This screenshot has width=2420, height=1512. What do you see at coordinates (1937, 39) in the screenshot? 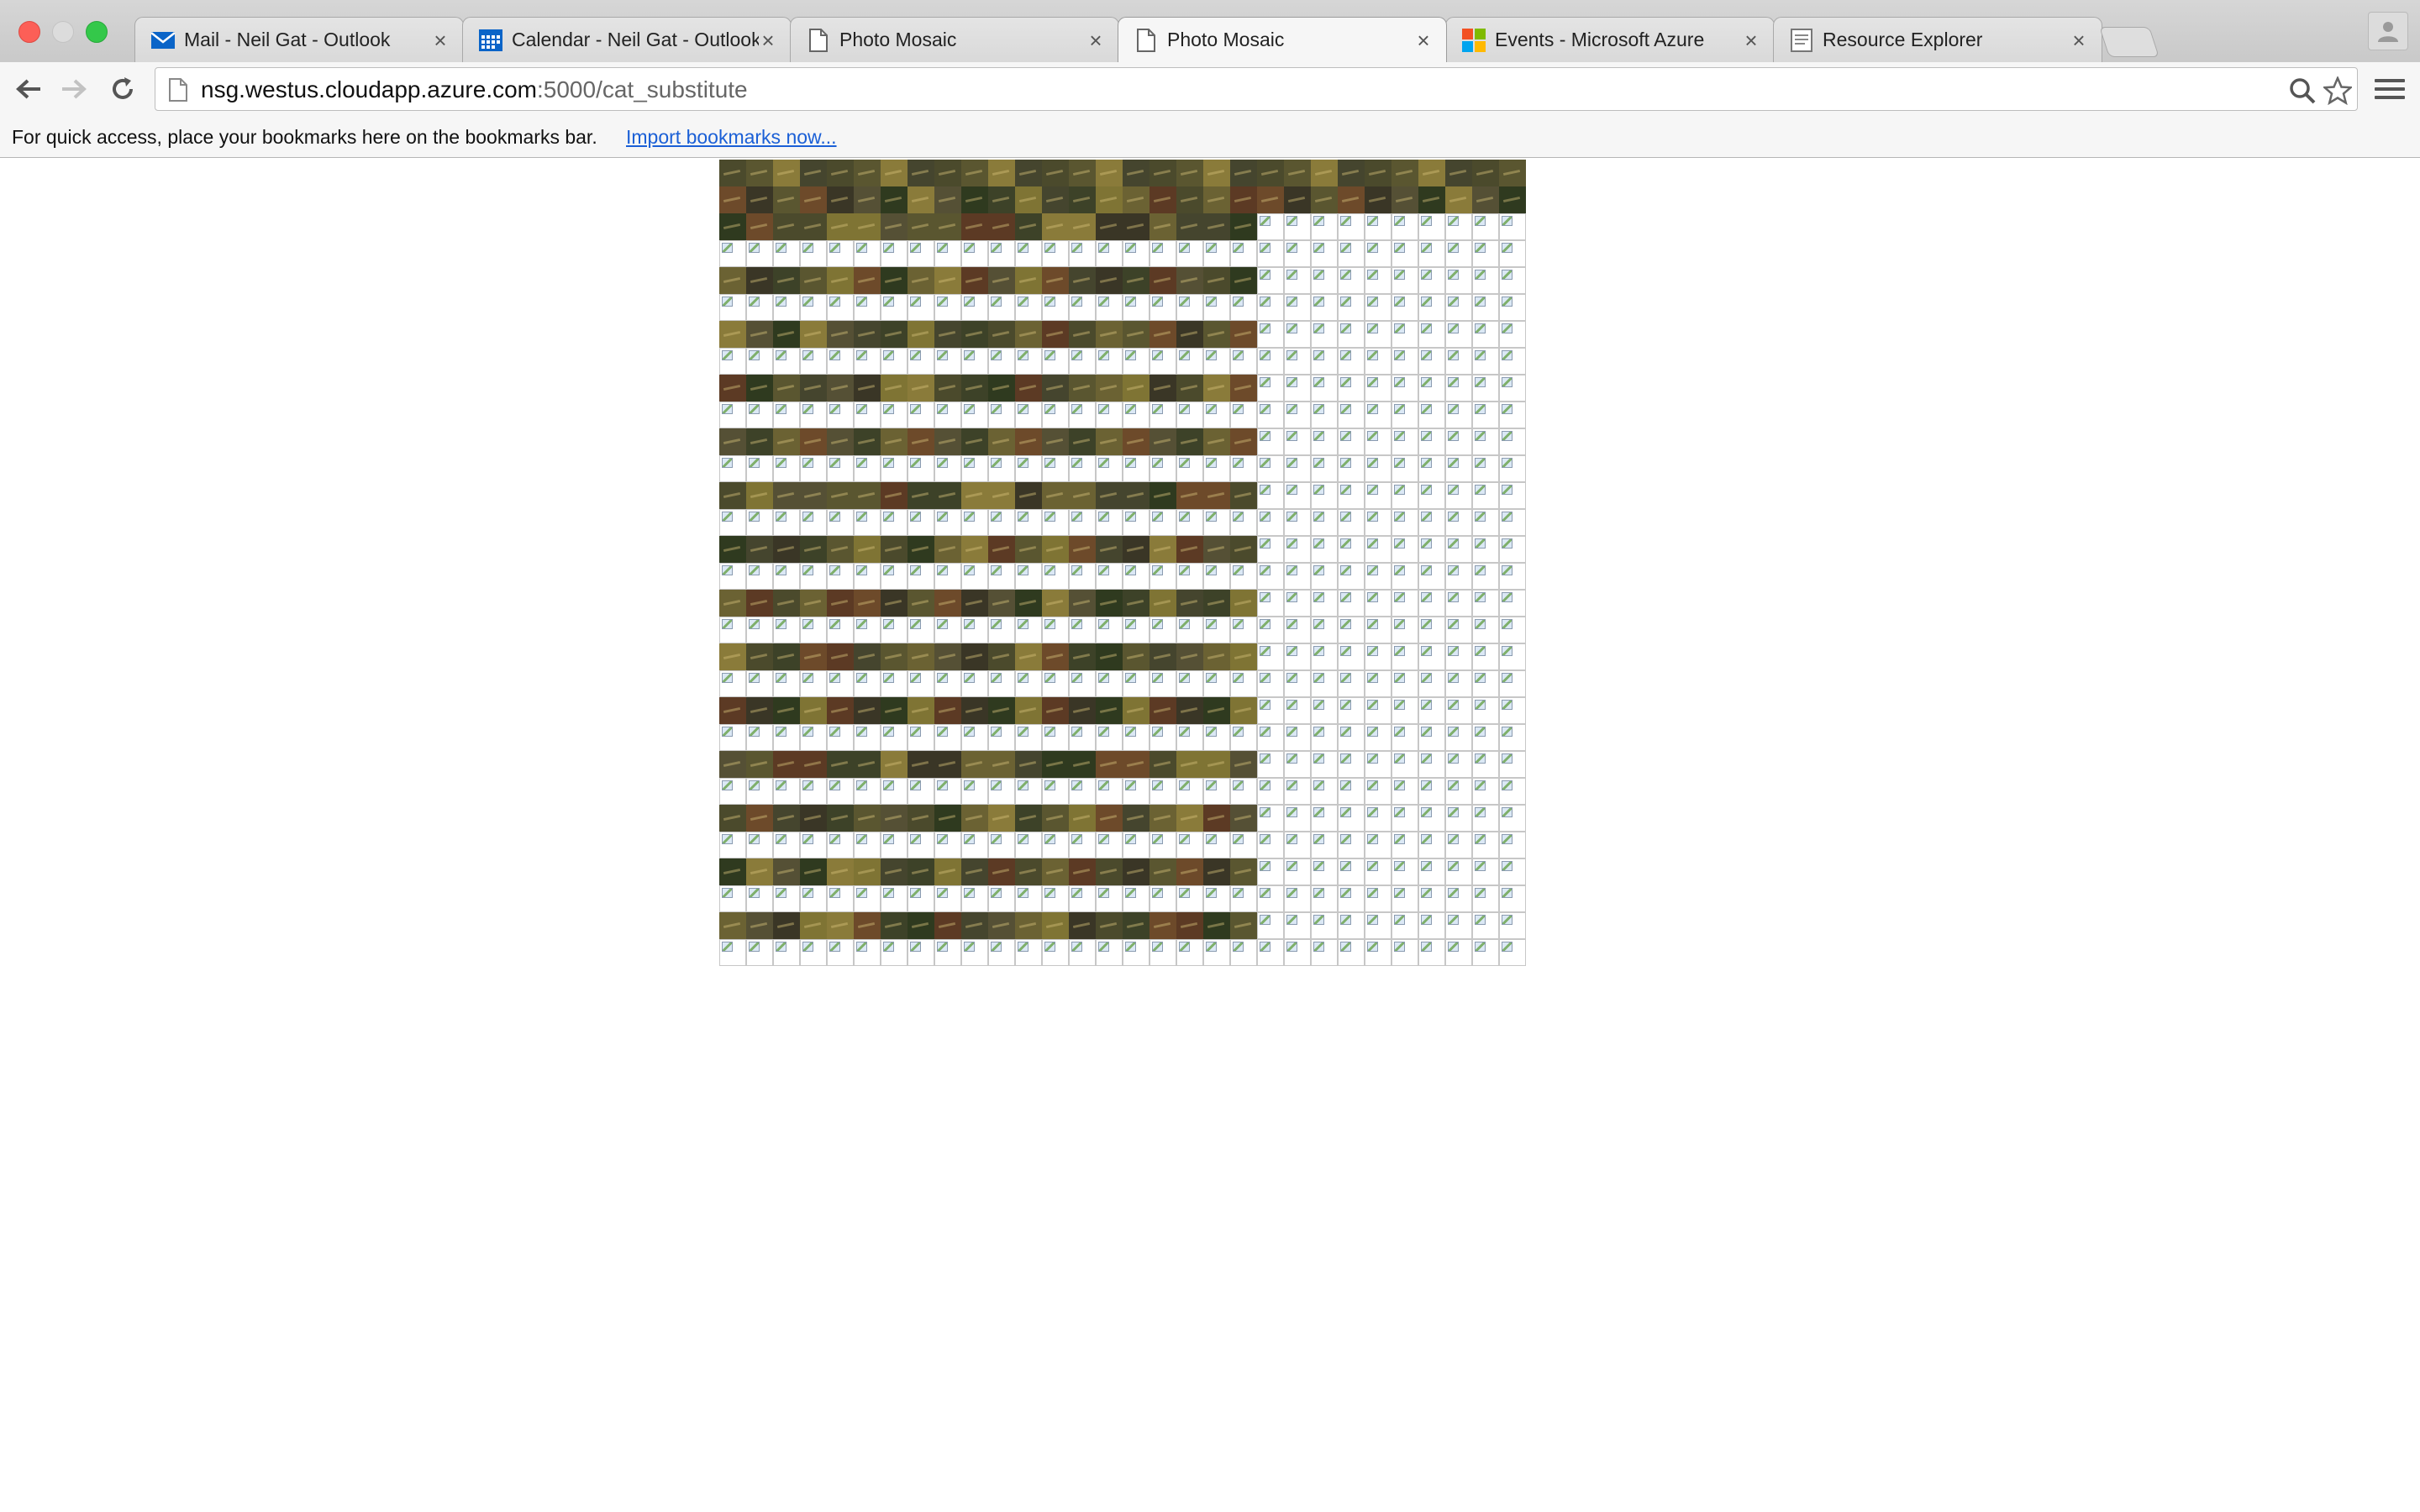
I see `tab-resource-explorer: Resource Explorer ×` at bounding box center [1937, 39].